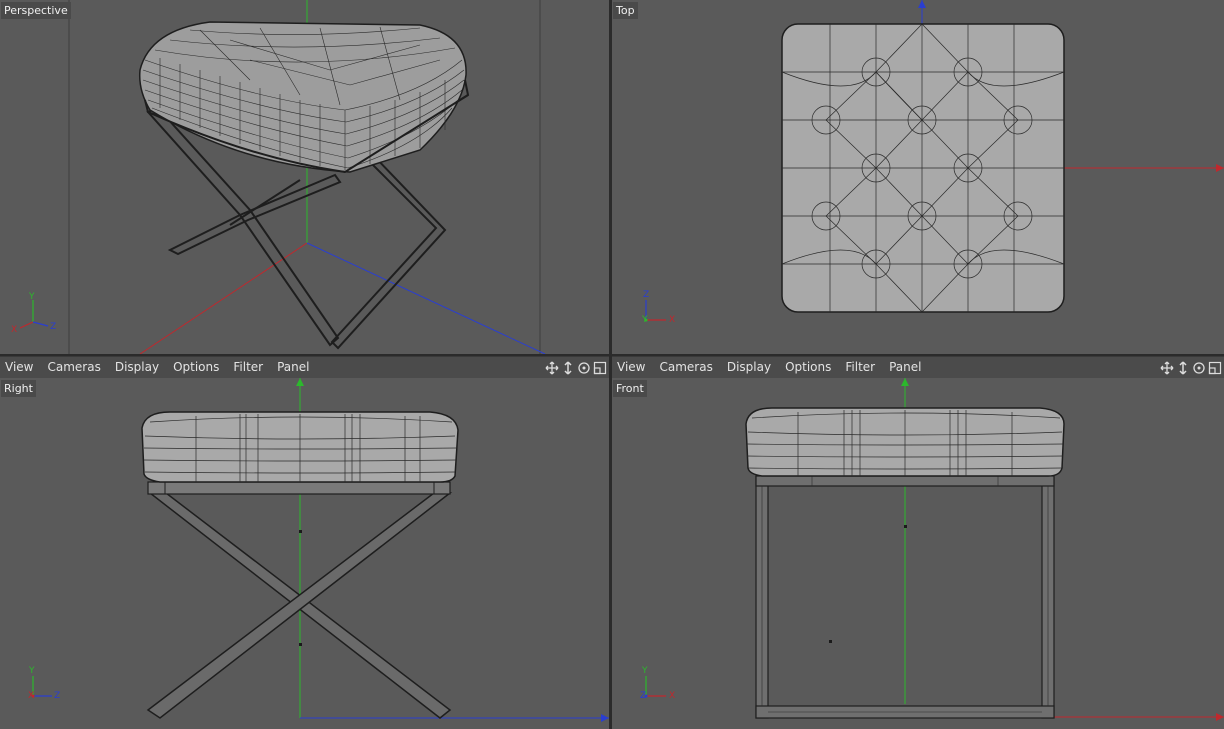  I want to click on viewport-divider-horizontal, so click(612, 355).